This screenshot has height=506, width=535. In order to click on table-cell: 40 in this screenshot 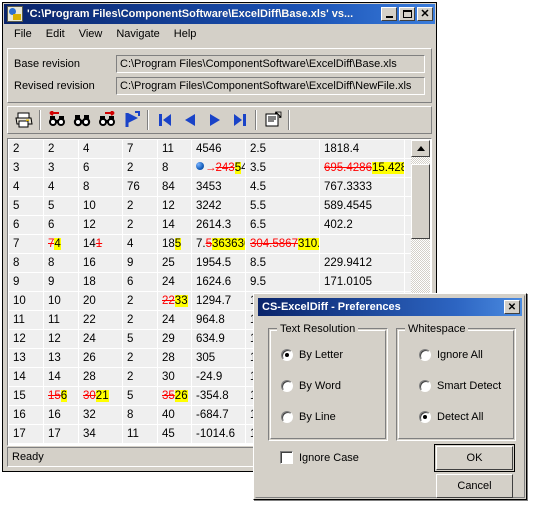, I will do `click(175, 415)`.